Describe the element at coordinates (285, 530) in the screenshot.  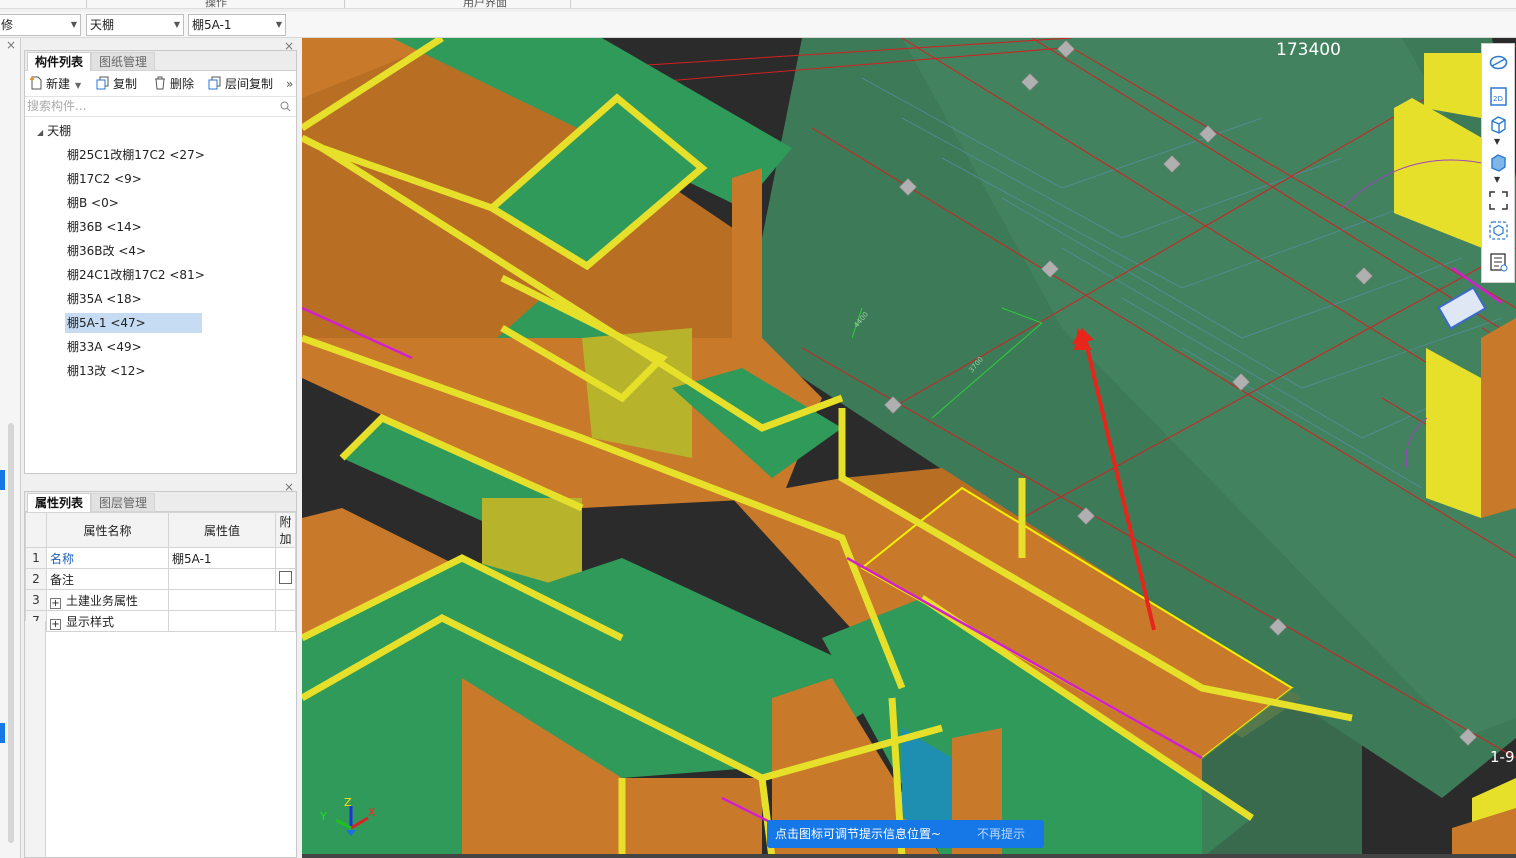
I see `column-header: 附加` at that location.